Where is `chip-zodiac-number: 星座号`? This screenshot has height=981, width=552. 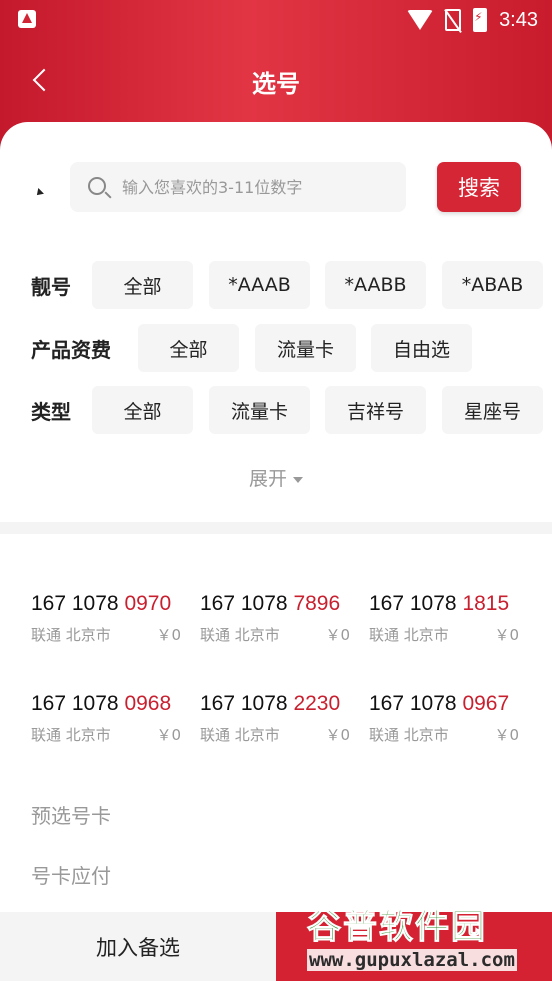
chip-zodiac-number: 星座号 is located at coordinates (492, 410).